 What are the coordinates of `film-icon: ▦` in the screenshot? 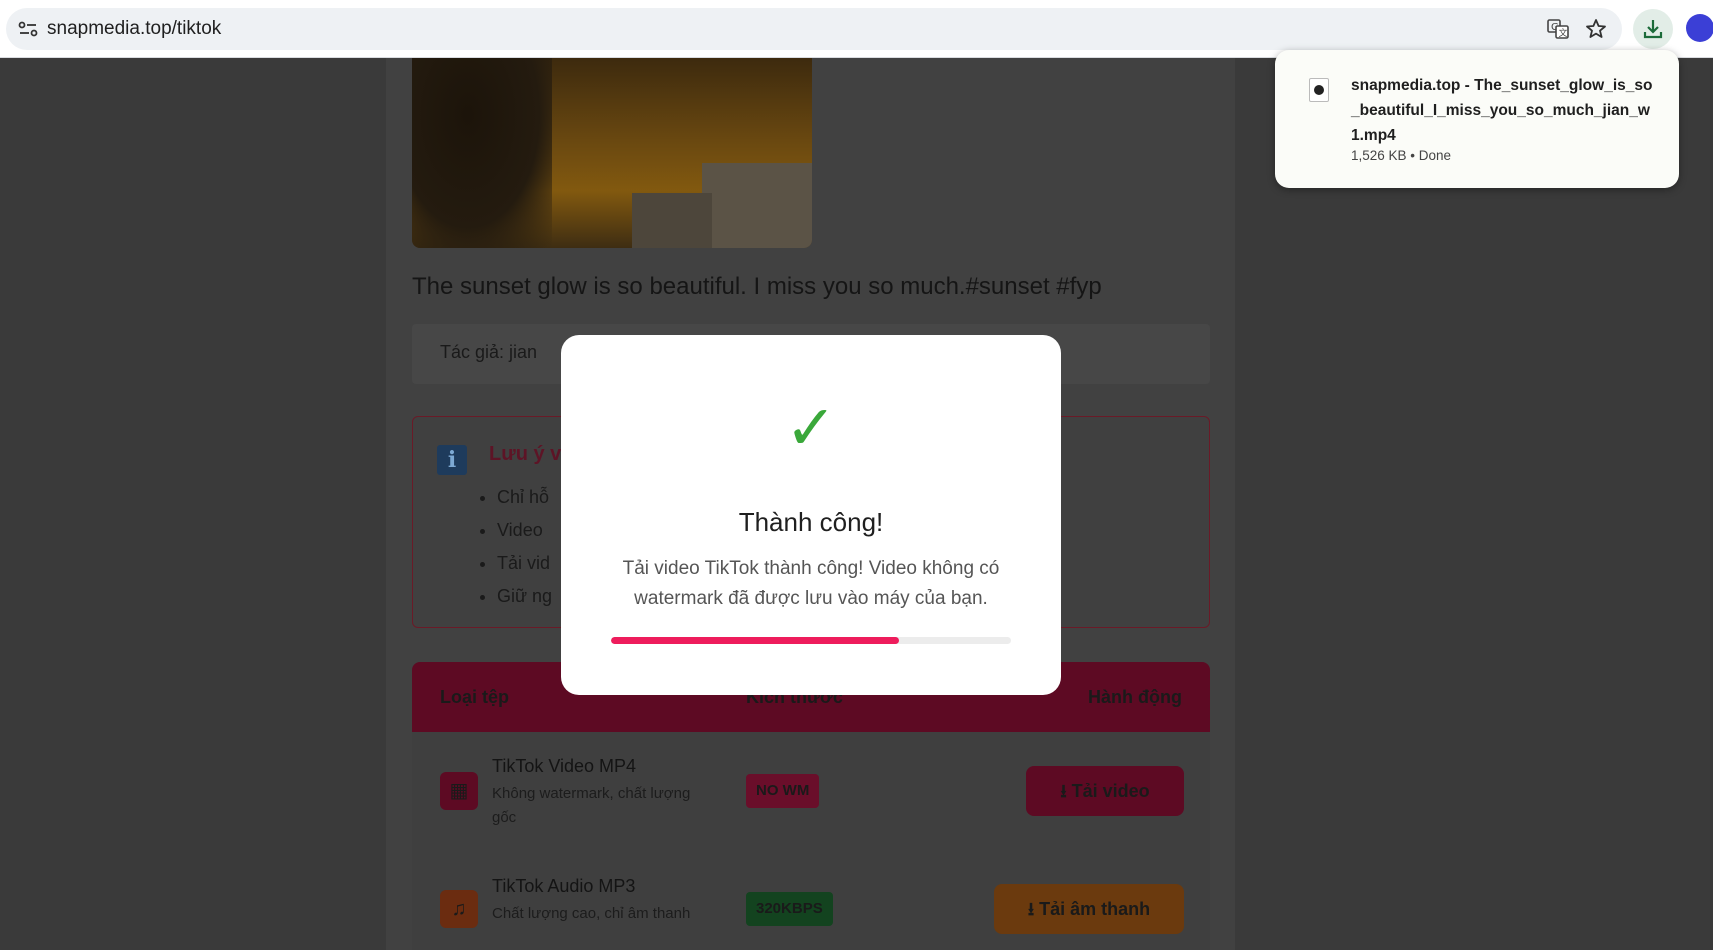 It's located at (459, 791).